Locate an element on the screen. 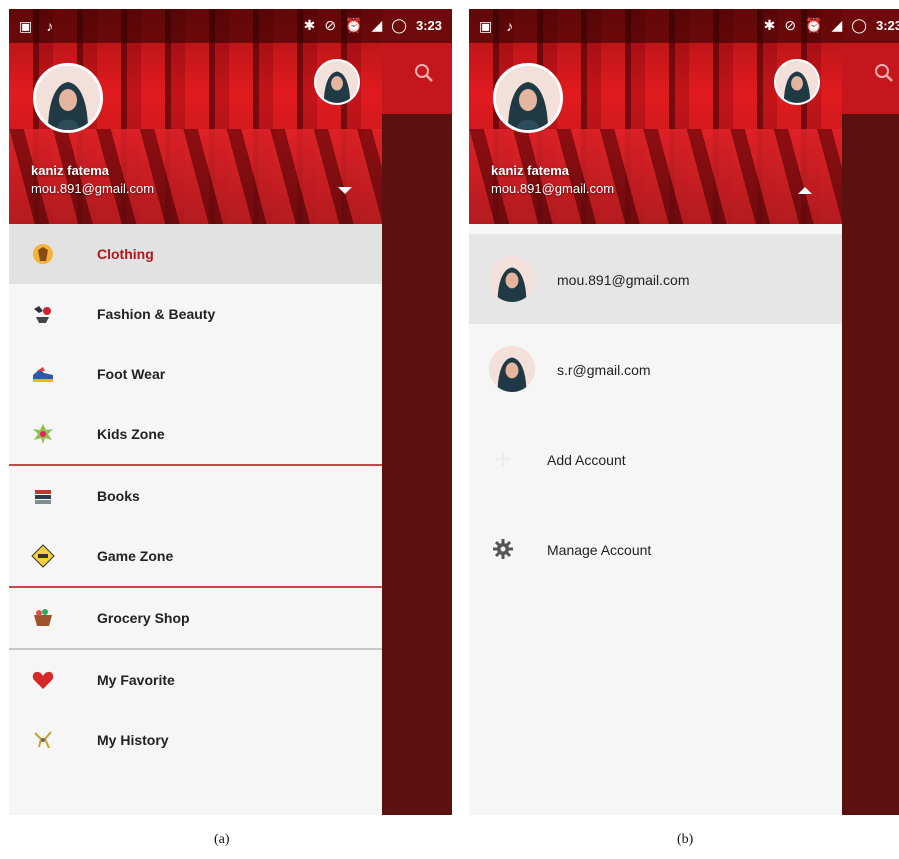 Image resolution: width=899 pixels, height=859 pixels. account-email: mou.891@gmail.com is located at coordinates (623, 280).